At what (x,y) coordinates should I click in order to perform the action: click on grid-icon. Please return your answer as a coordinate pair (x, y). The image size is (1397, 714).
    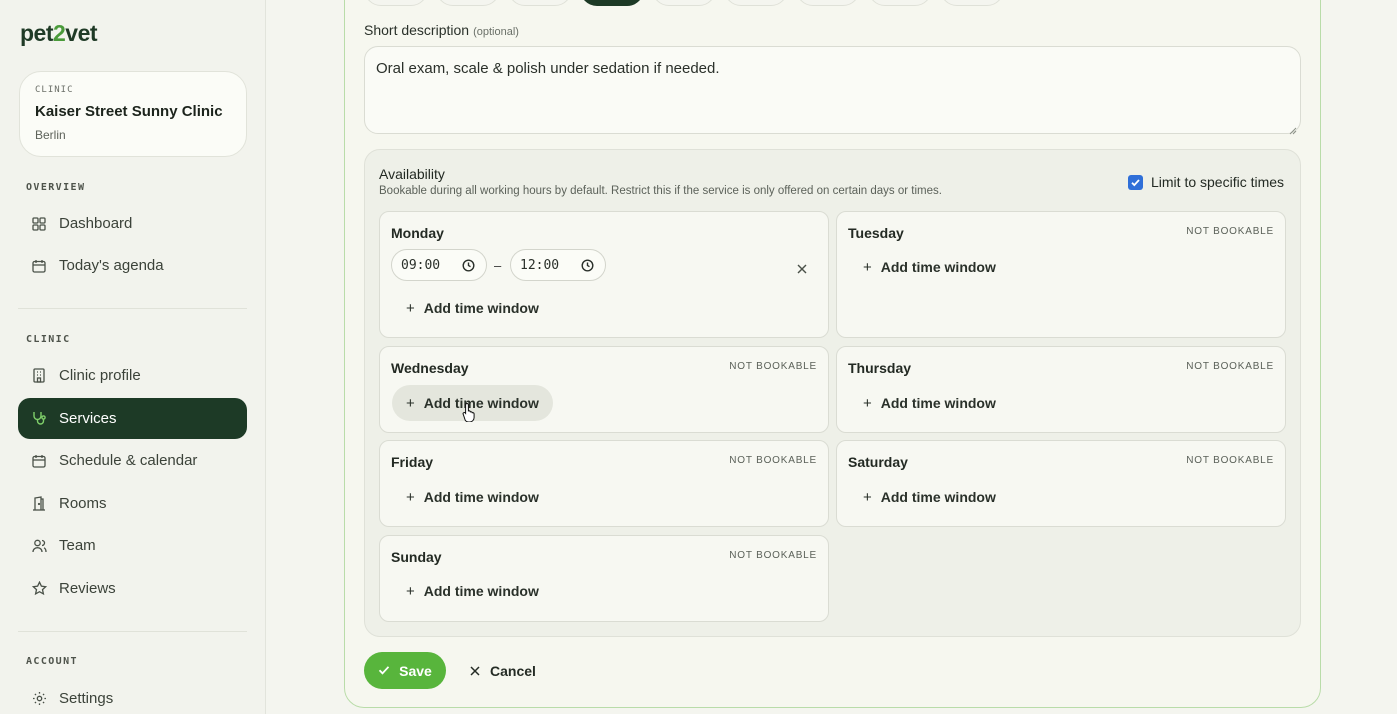
    Looking at the image, I should click on (39, 224).